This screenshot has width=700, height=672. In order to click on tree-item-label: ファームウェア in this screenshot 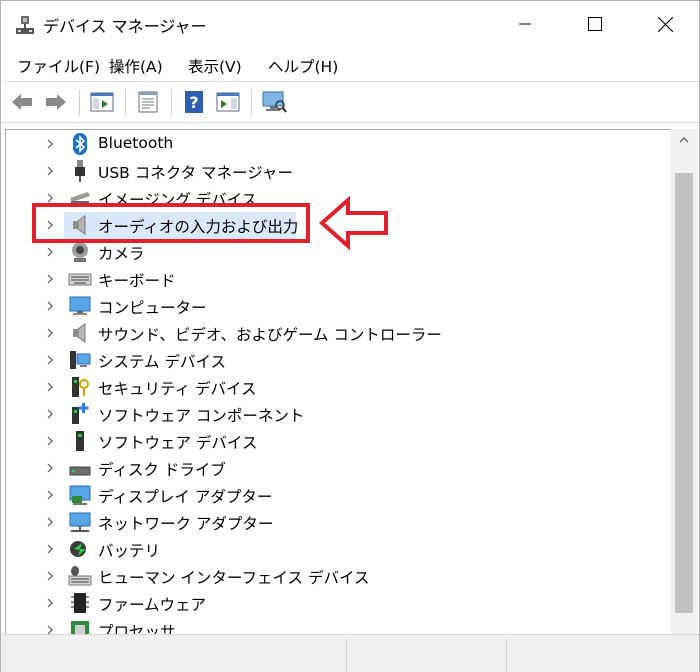, I will do `click(152, 605)`.